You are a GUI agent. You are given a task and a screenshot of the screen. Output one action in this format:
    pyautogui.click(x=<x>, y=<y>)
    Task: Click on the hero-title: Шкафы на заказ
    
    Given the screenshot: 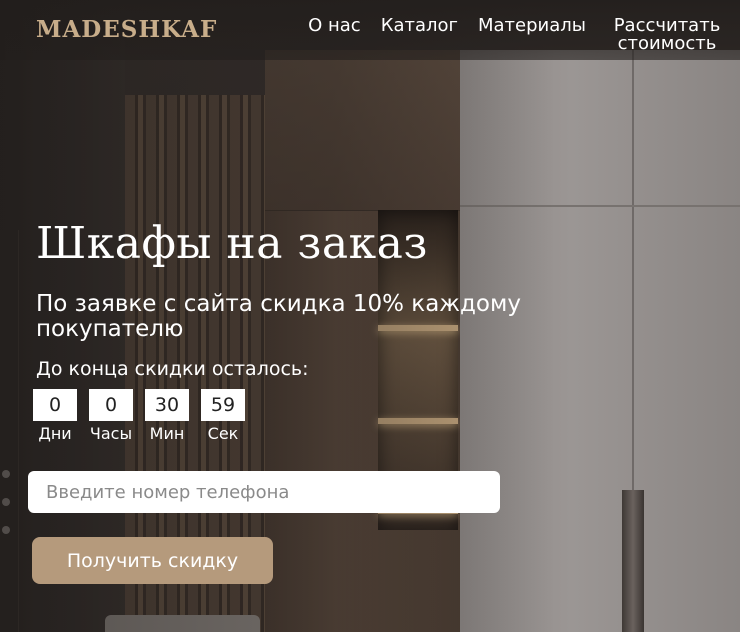 What is the action you would take?
    pyautogui.click(x=232, y=243)
    